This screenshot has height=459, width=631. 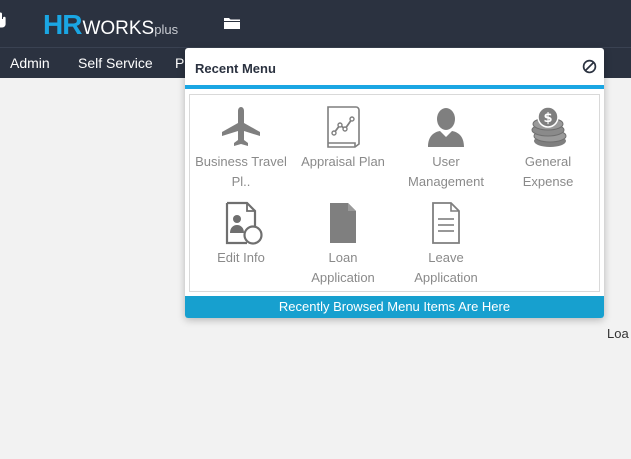 I want to click on logo-hr-text: HR, so click(x=62, y=24).